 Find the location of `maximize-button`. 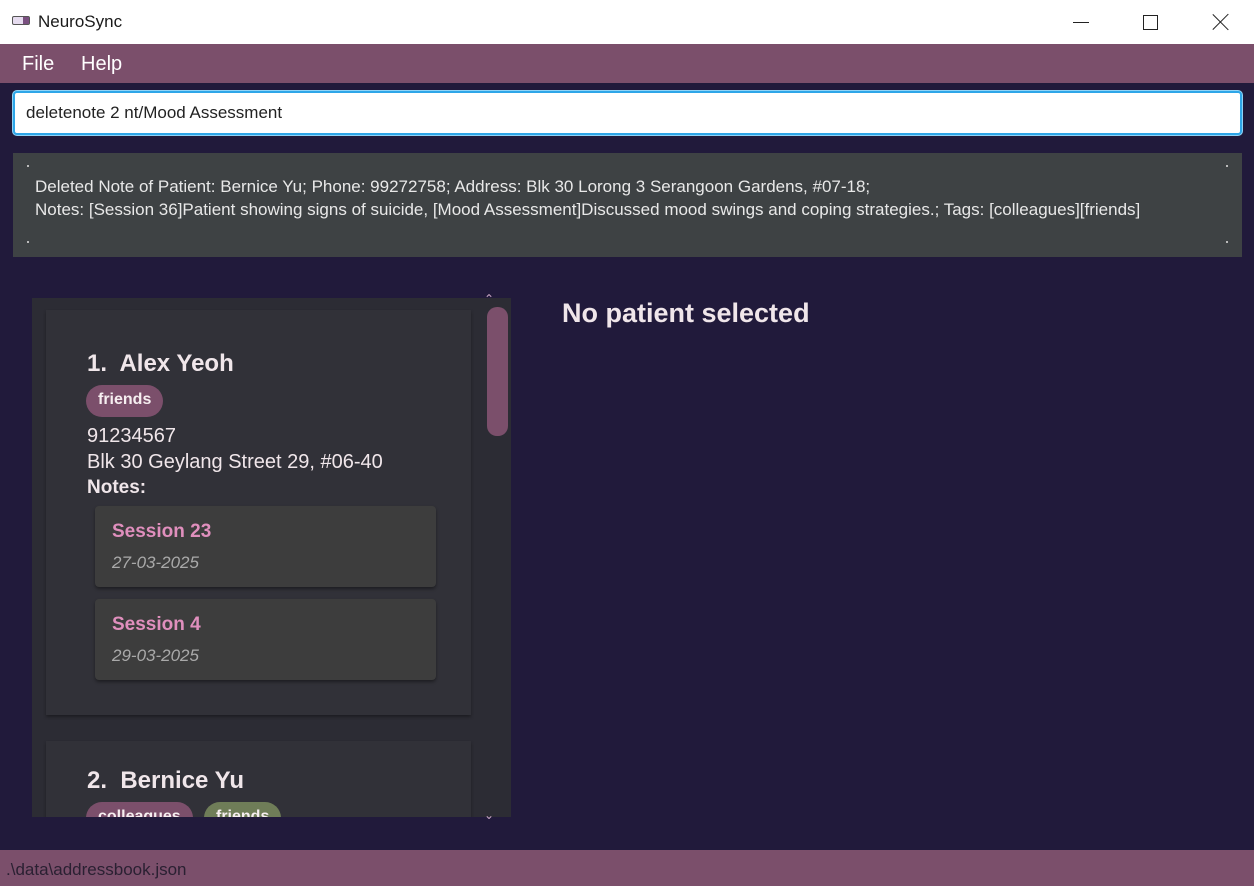

maximize-button is located at coordinates (1150, 22).